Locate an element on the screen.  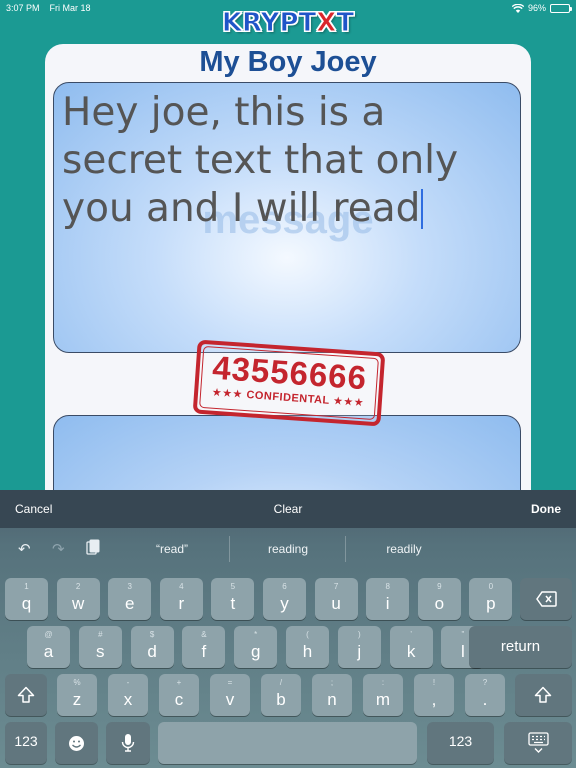
key-secondary-label: ; is located at coordinates (332, 682).